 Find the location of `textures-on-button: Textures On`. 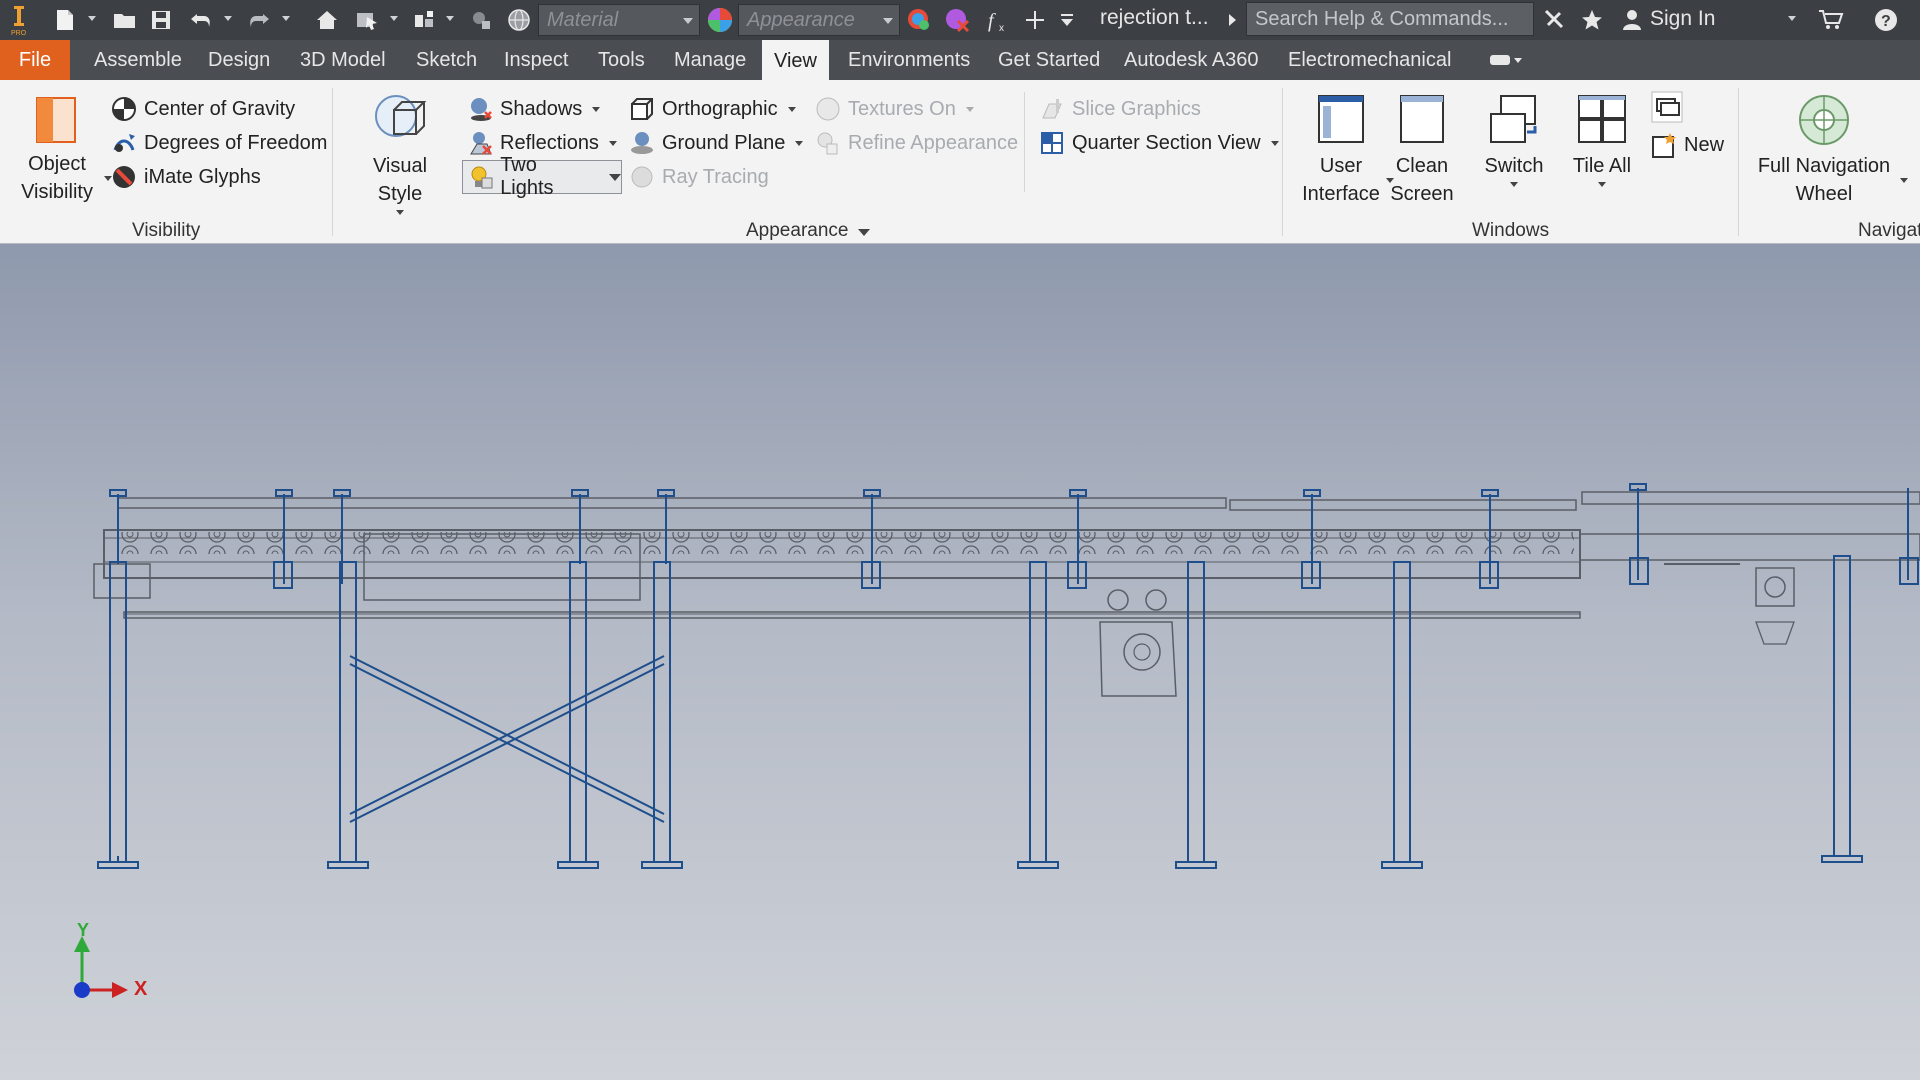

textures-on-button: Textures On is located at coordinates (894, 109).